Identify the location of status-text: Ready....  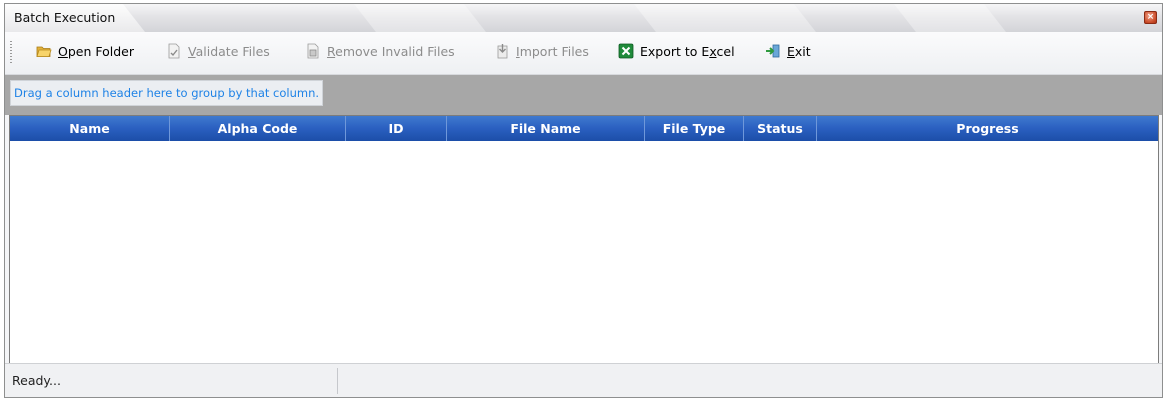
(36, 380).